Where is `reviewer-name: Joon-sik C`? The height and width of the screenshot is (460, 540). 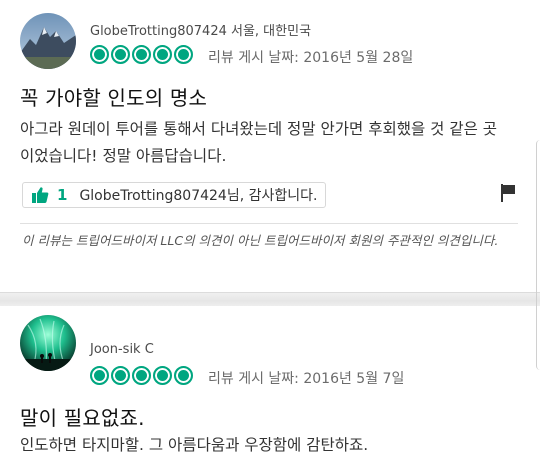 reviewer-name: Joon-sik C is located at coordinates (122, 349).